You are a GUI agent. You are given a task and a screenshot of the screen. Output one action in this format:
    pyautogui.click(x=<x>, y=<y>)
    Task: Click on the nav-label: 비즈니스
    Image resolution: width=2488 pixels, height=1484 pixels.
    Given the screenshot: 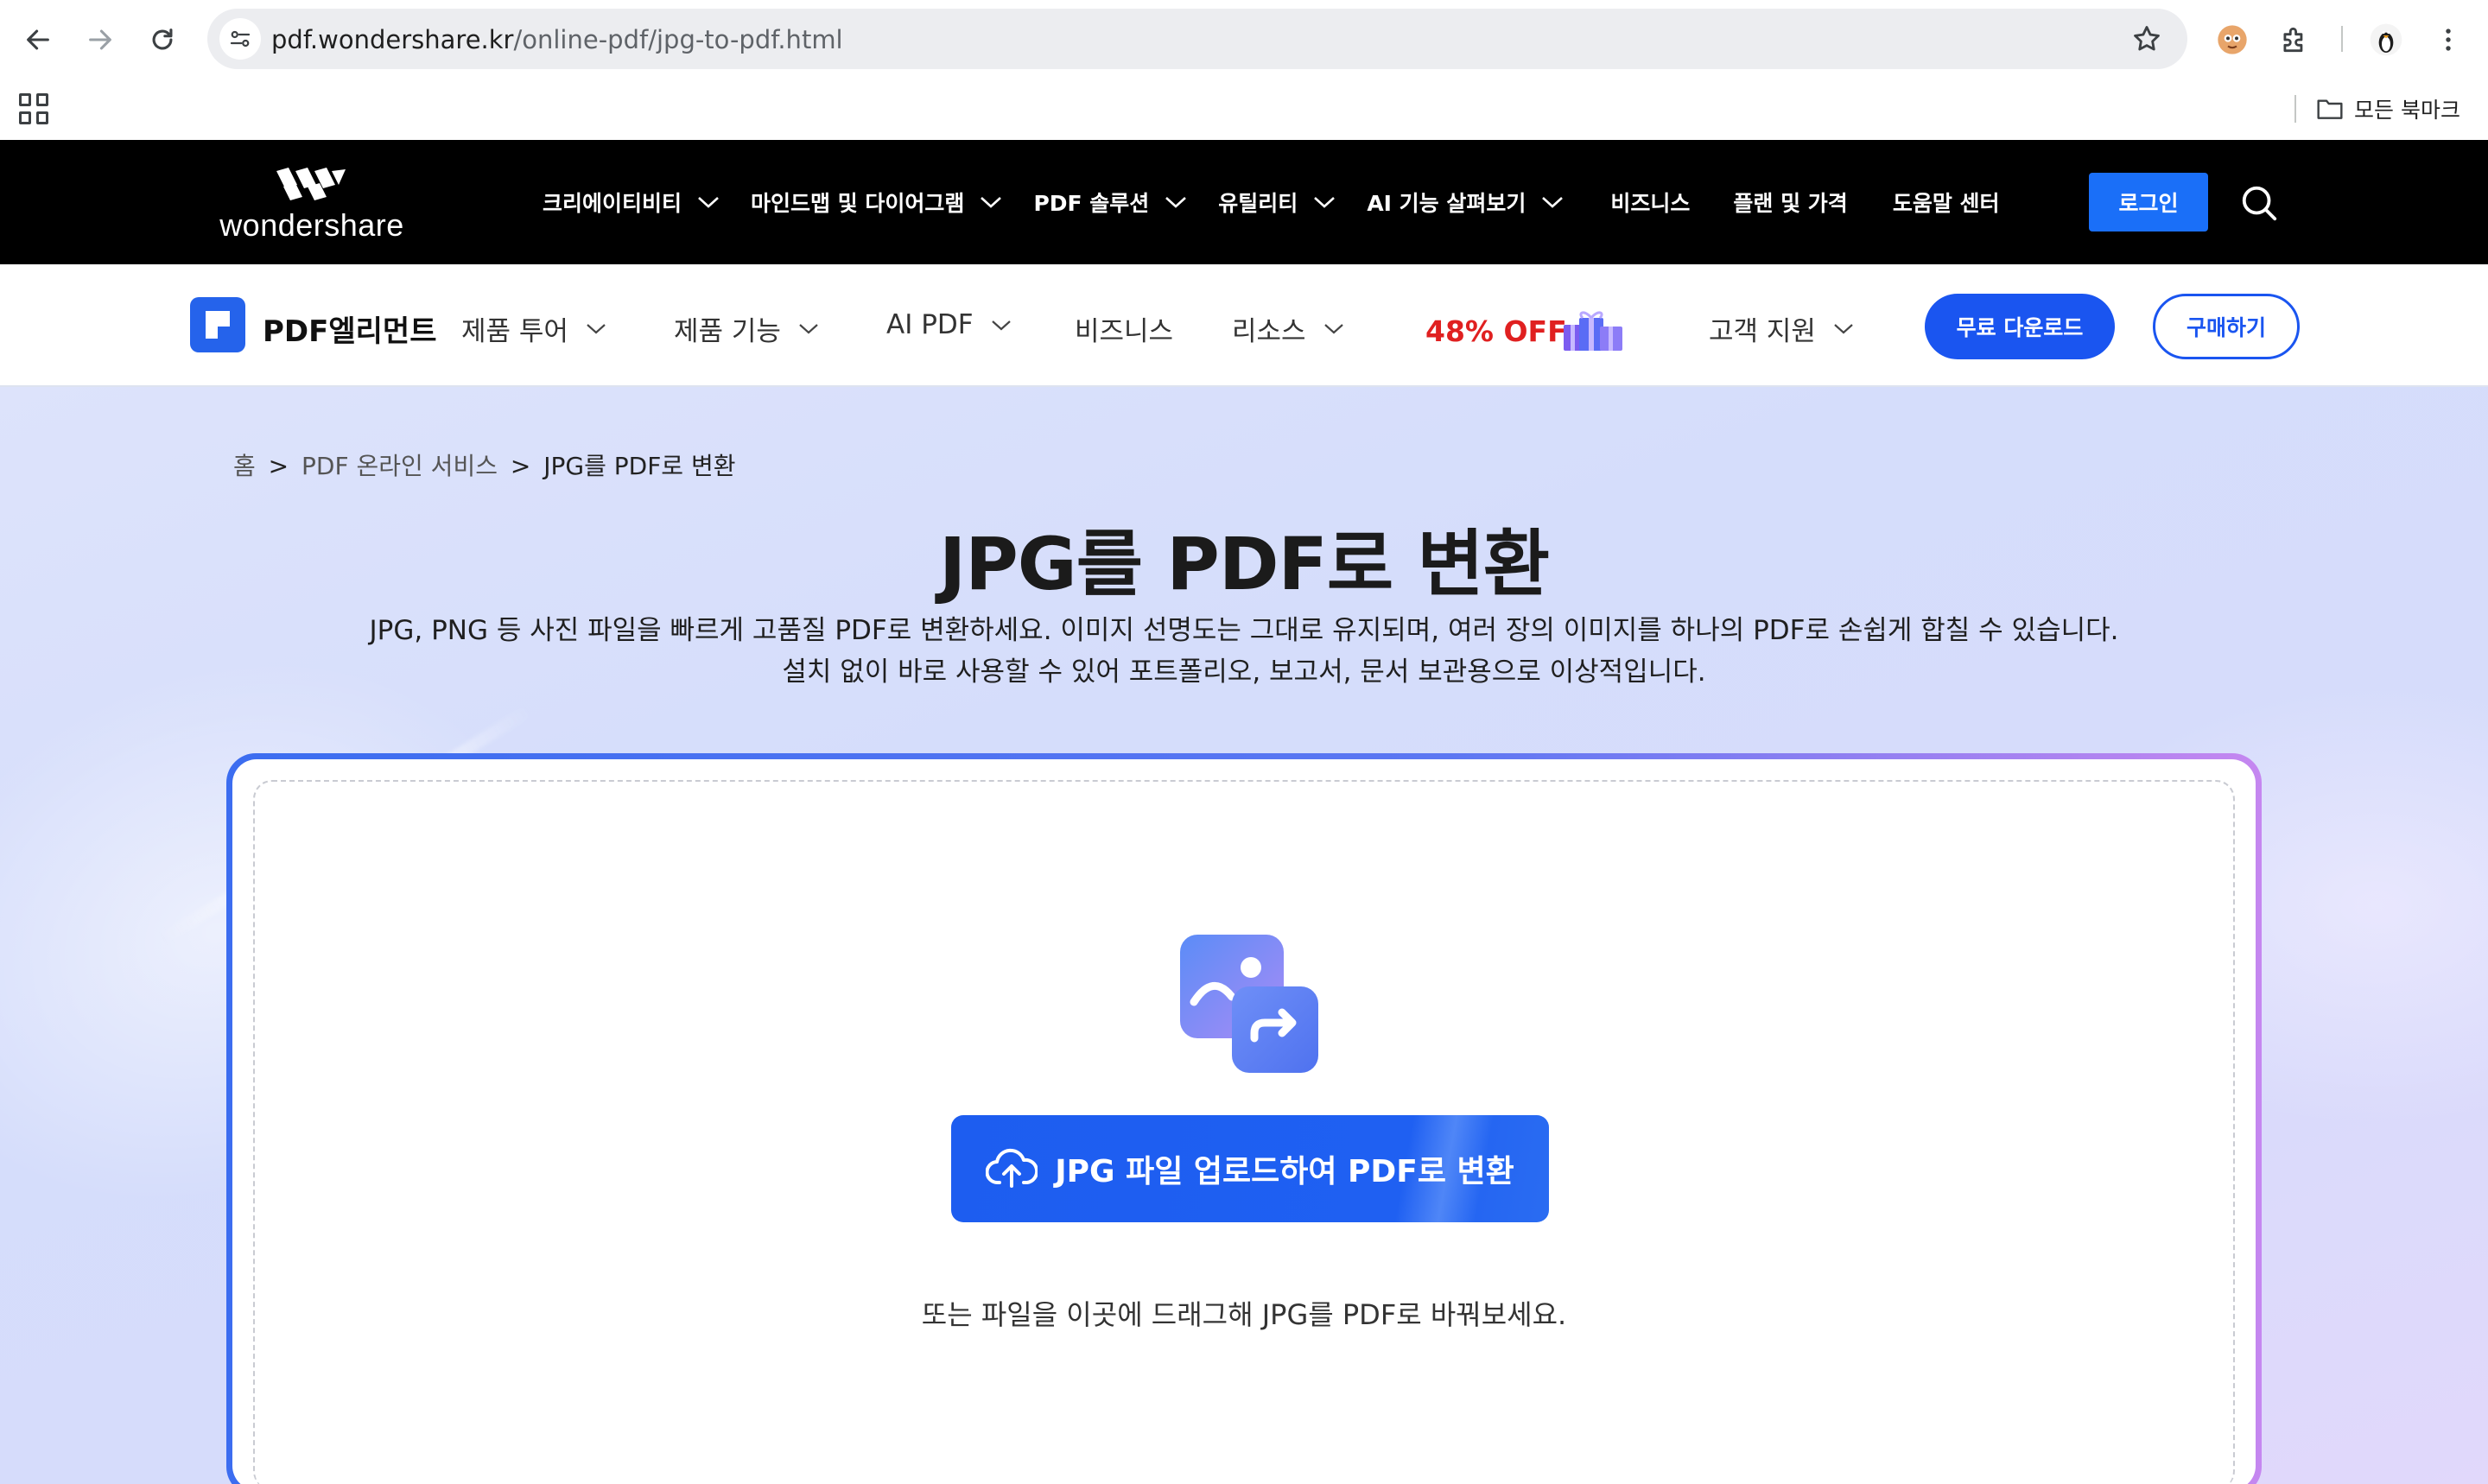 What is the action you would take?
    pyautogui.click(x=1650, y=203)
    